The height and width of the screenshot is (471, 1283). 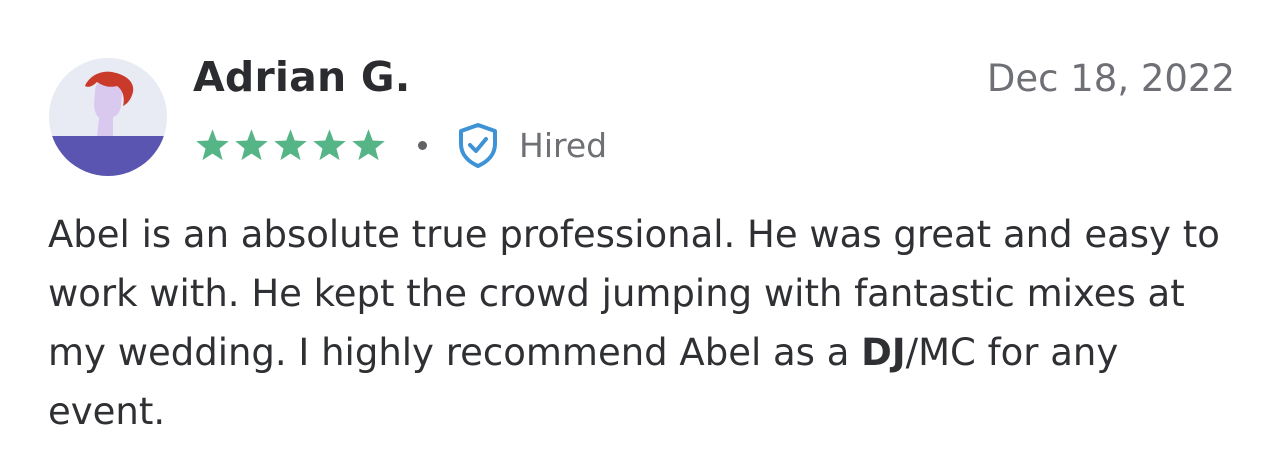 What do you see at coordinates (883, 352) in the screenshot?
I see `review-body-bold: DJ` at bounding box center [883, 352].